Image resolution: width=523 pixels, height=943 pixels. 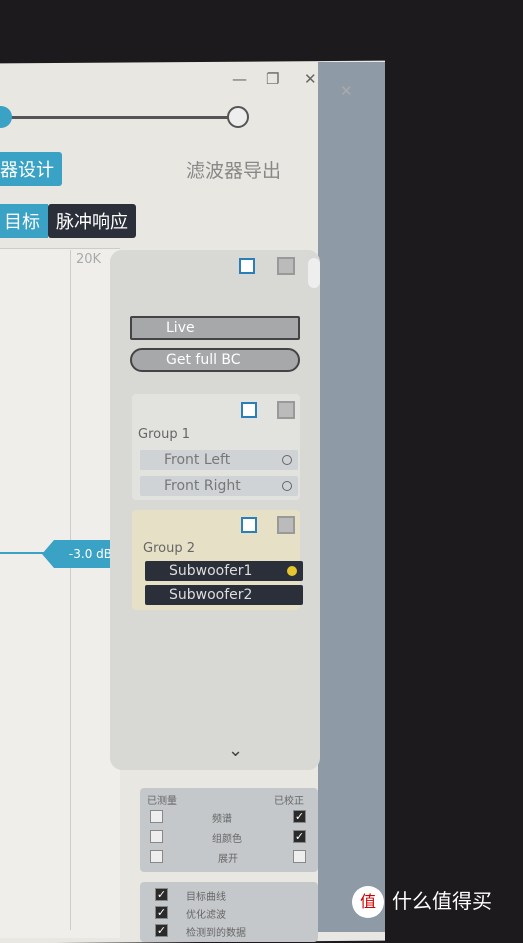 What do you see at coordinates (206, 897) in the screenshot?
I see `display-label: 目标曲线` at bounding box center [206, 897].